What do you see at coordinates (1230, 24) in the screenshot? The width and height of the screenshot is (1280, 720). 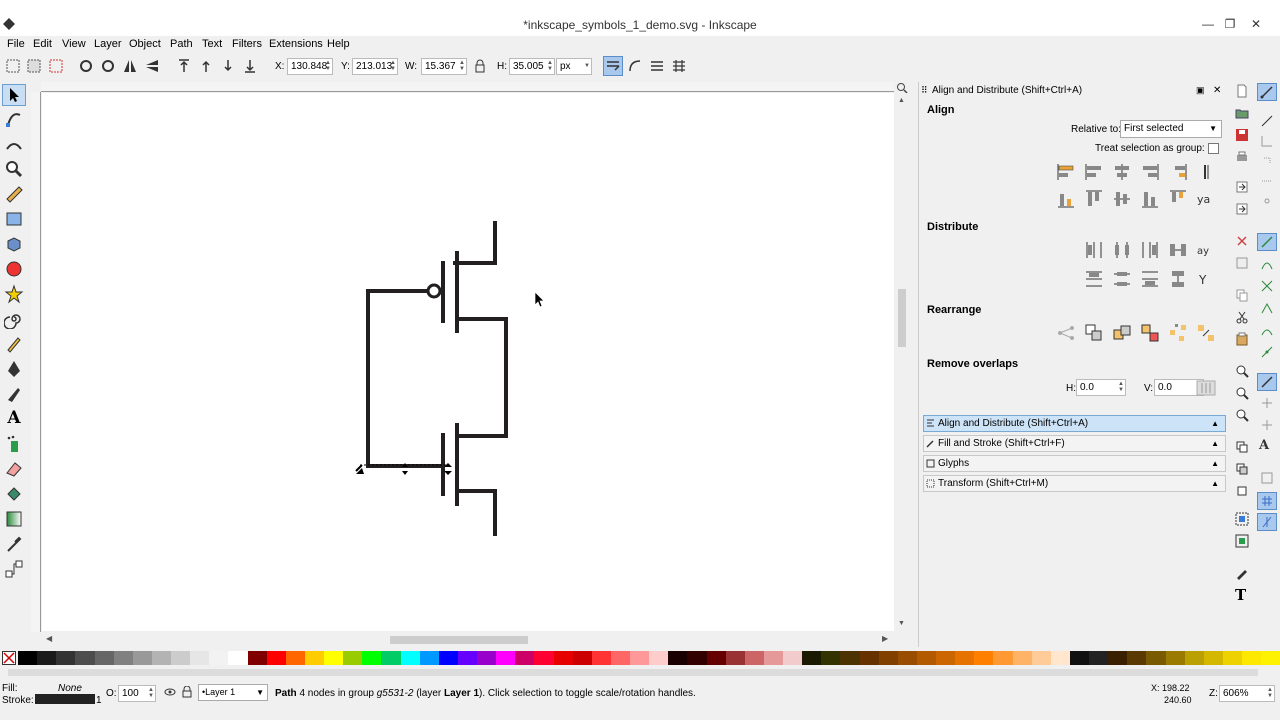 I see `maximize-button: ❐` at bounding box center [1230, 24].